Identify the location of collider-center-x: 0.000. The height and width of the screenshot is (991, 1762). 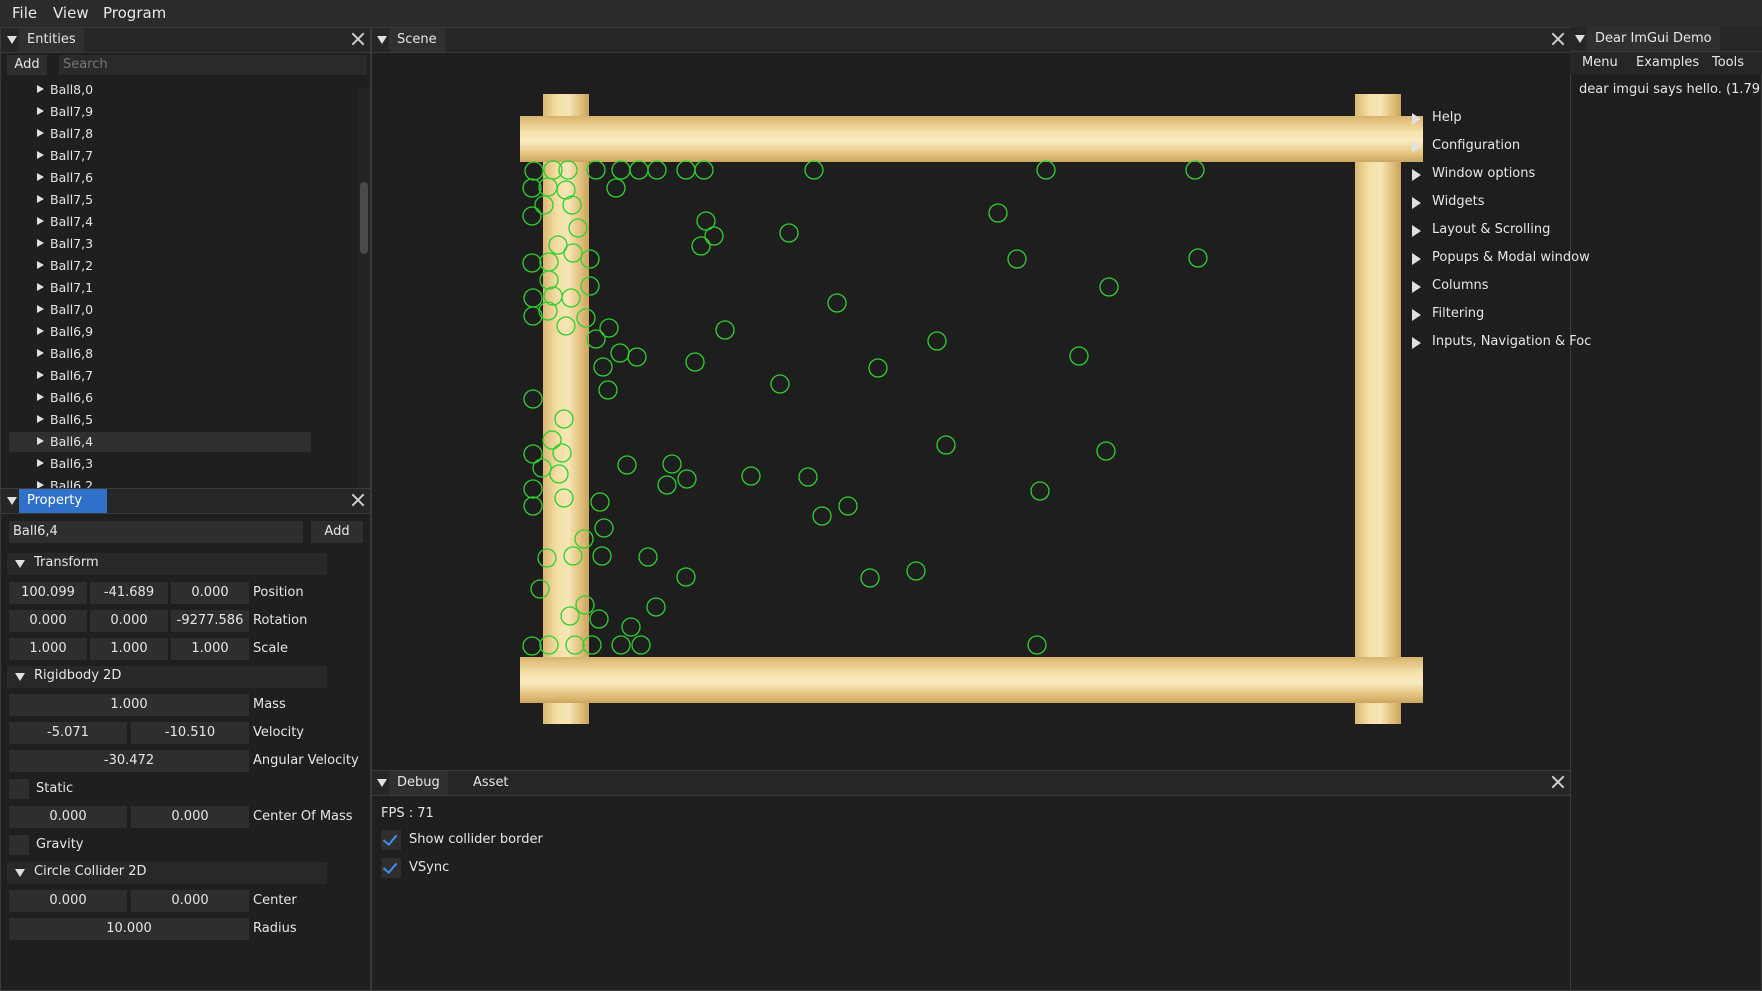
(68, 901).